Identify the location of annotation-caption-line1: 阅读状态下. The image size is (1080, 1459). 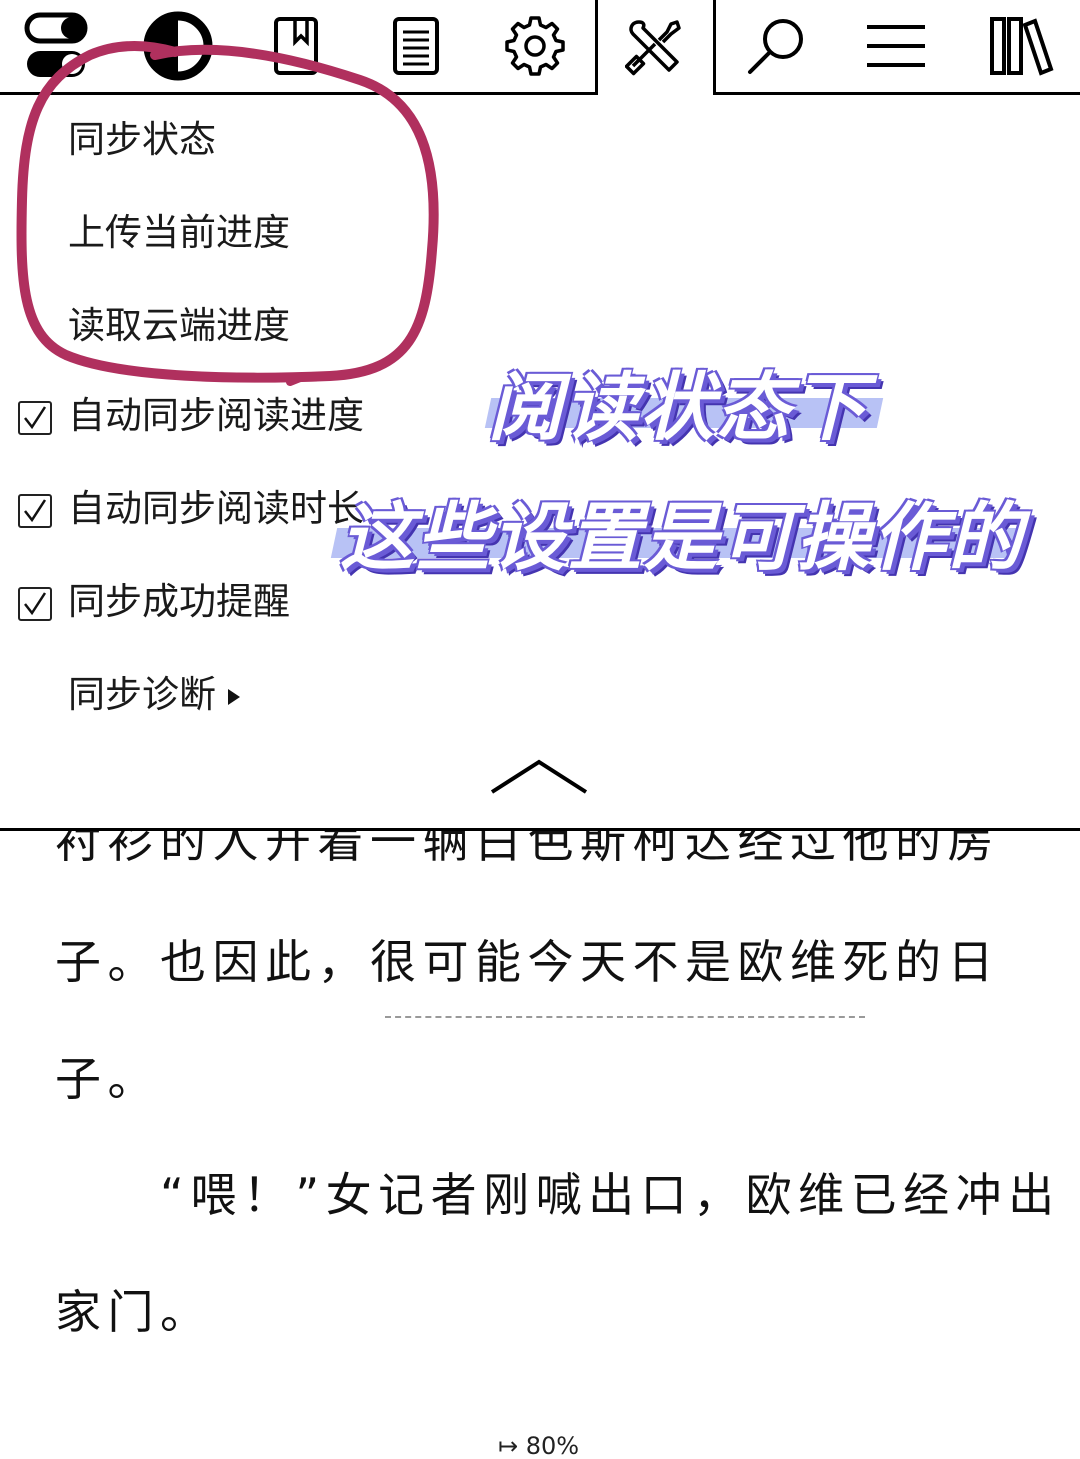
(678, 408).